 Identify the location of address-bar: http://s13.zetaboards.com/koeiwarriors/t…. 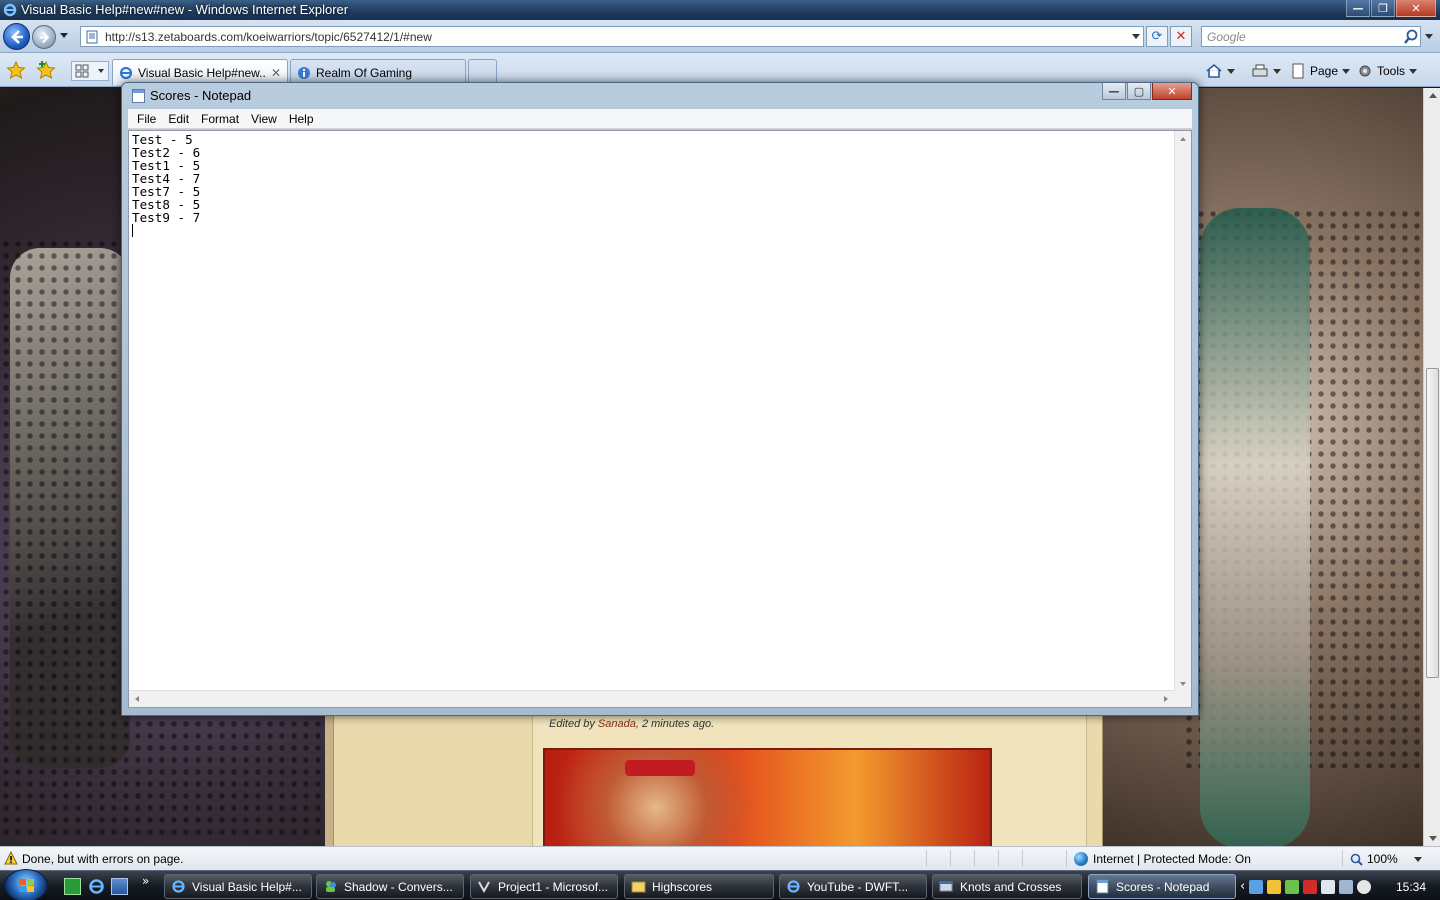
(612, 36).